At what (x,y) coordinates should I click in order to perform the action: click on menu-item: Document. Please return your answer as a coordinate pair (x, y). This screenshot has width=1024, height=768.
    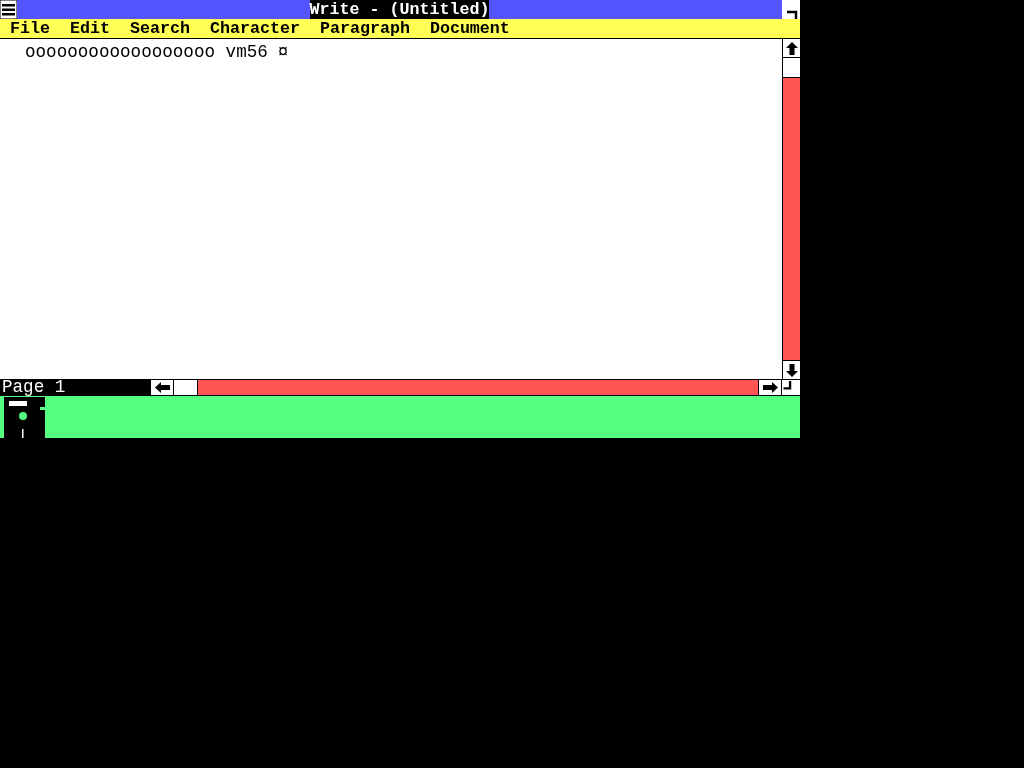
    Looking at the image, I should click on (469, 28).